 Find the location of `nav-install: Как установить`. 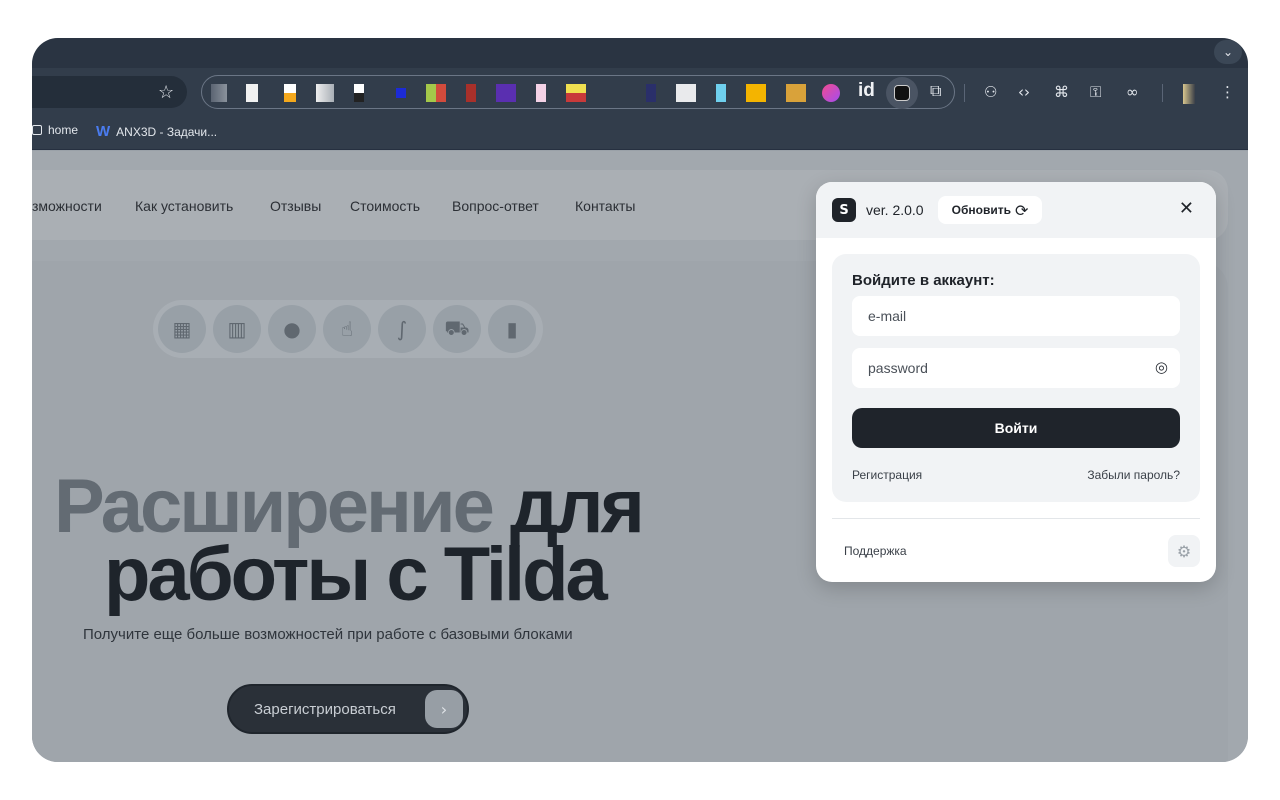

nav-install: Как установить is located at coordinates (184, 206).